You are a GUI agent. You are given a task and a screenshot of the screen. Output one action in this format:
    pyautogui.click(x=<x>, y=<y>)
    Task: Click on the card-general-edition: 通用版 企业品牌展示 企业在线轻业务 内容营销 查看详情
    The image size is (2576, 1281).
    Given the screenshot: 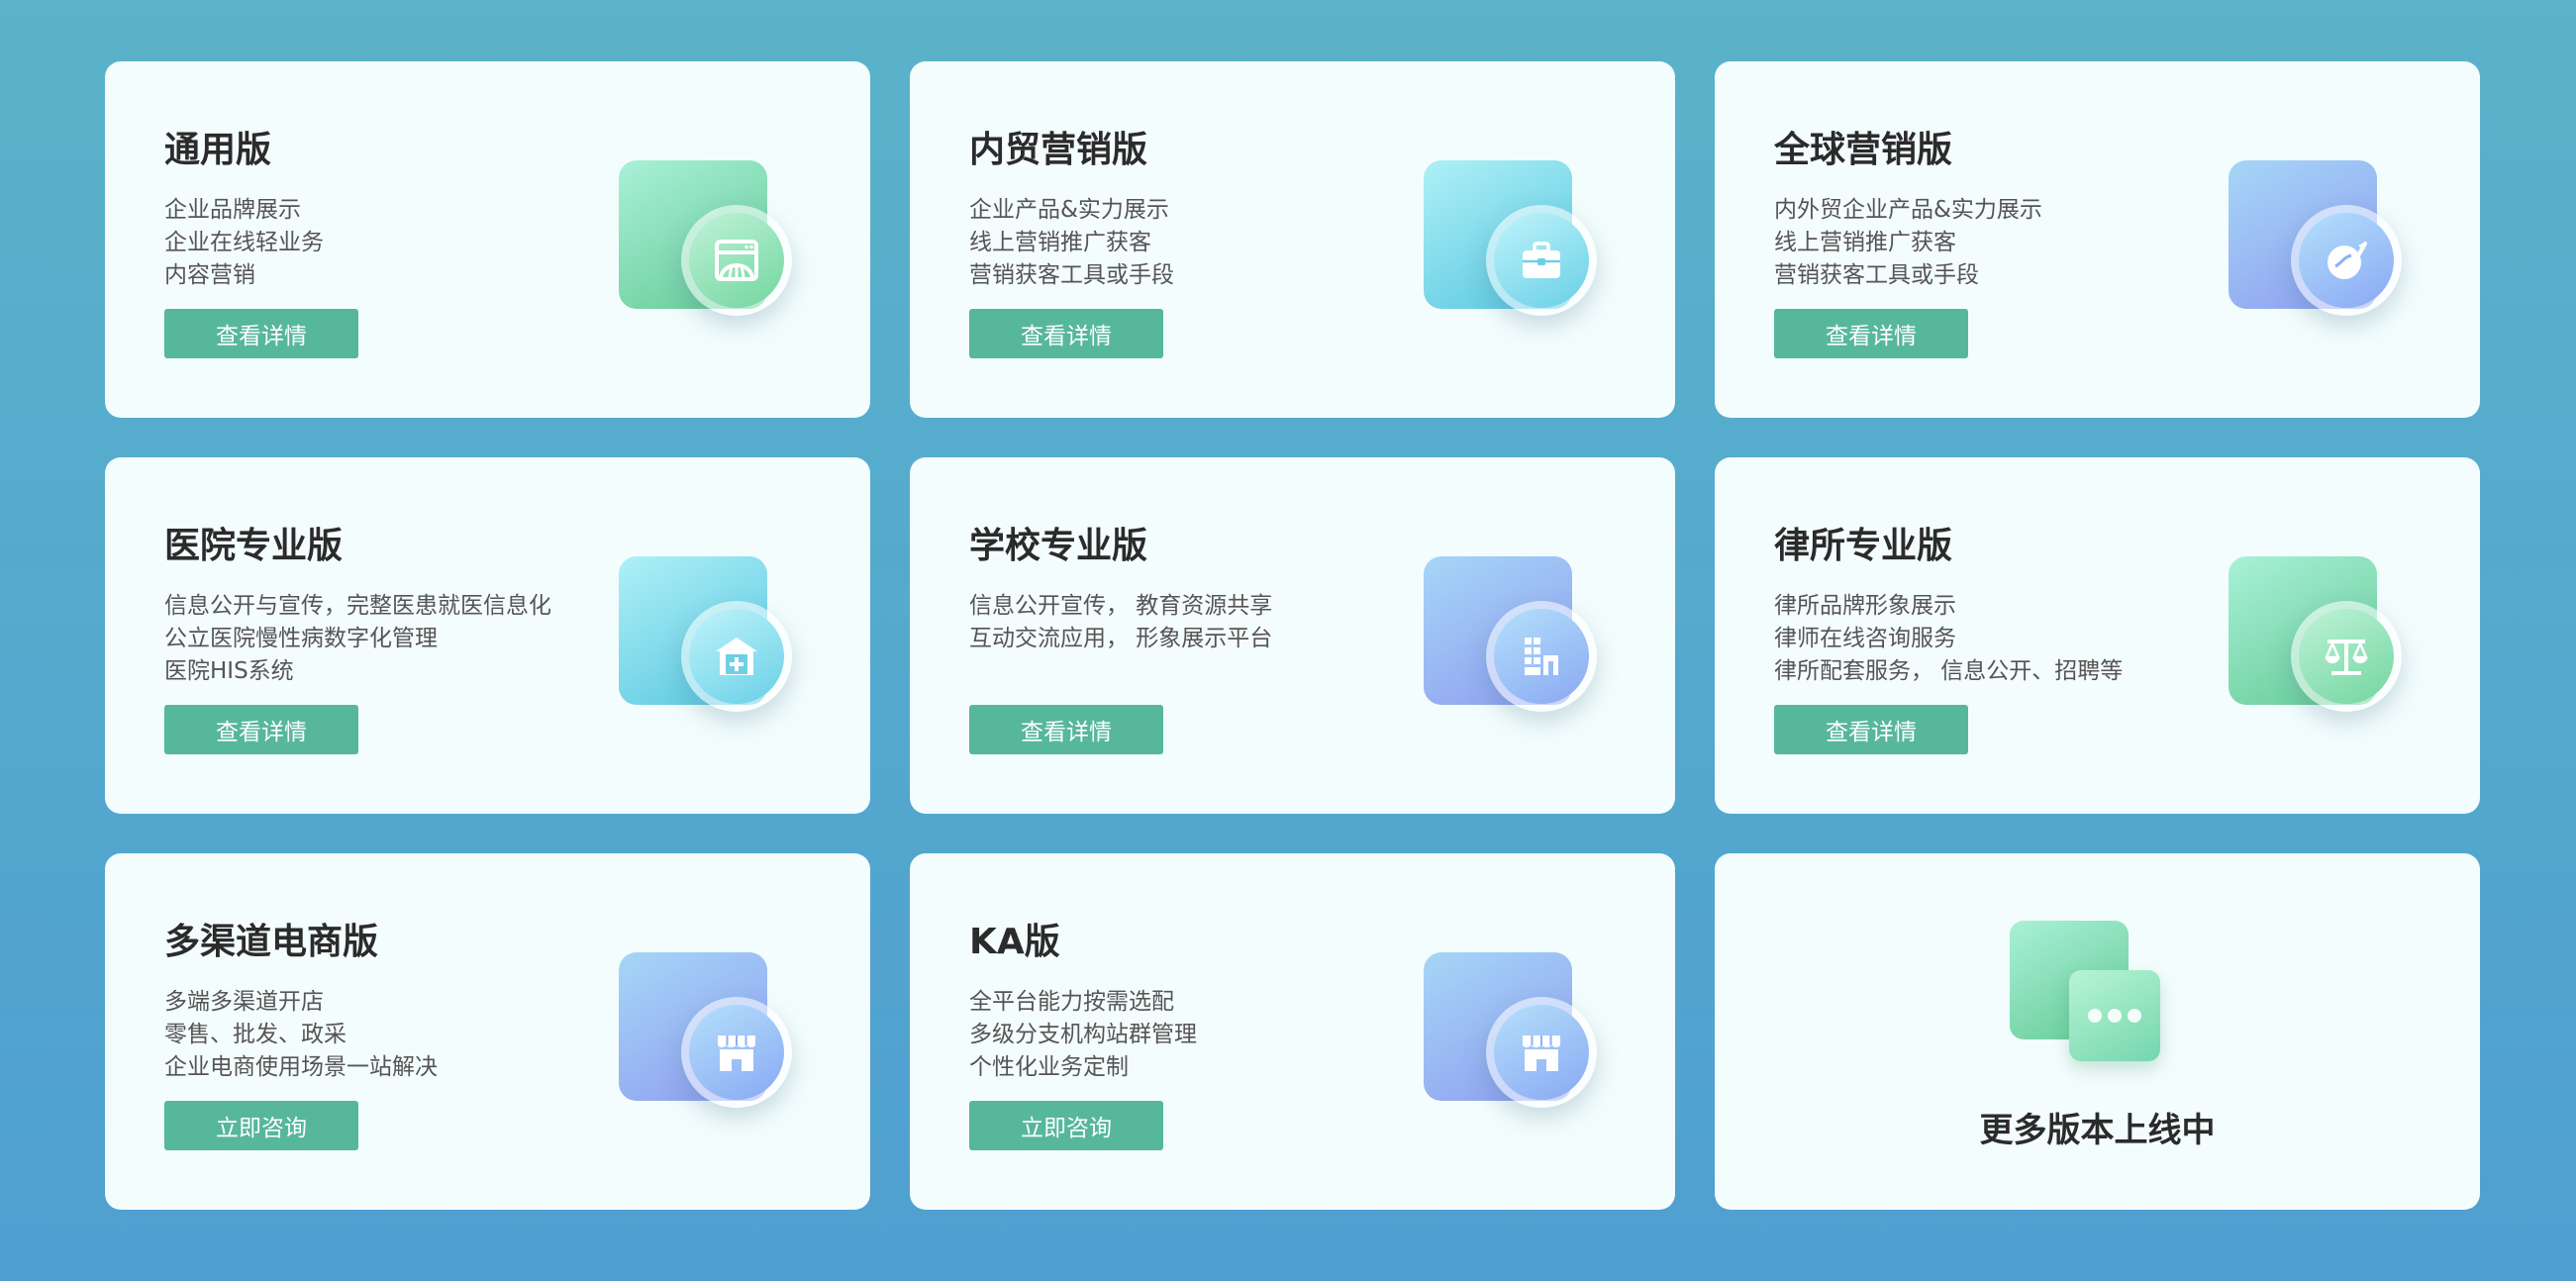 What is the action you would take?
    pyautogui.click(x=488, y=240)
    